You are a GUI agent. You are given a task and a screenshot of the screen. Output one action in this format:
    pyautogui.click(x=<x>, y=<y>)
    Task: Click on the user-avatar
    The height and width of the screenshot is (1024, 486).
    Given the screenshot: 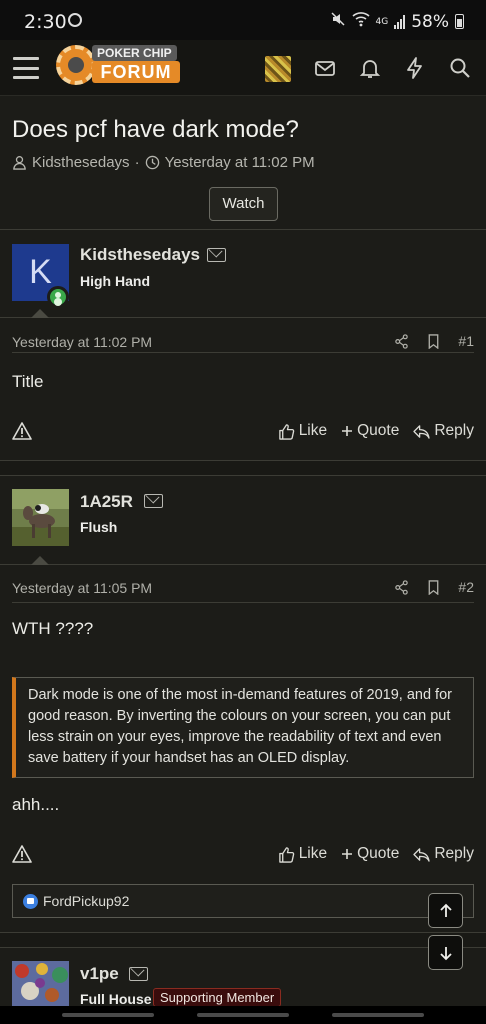 What is the action you would take?
    pyautogui.click(x=278, y=69)
    